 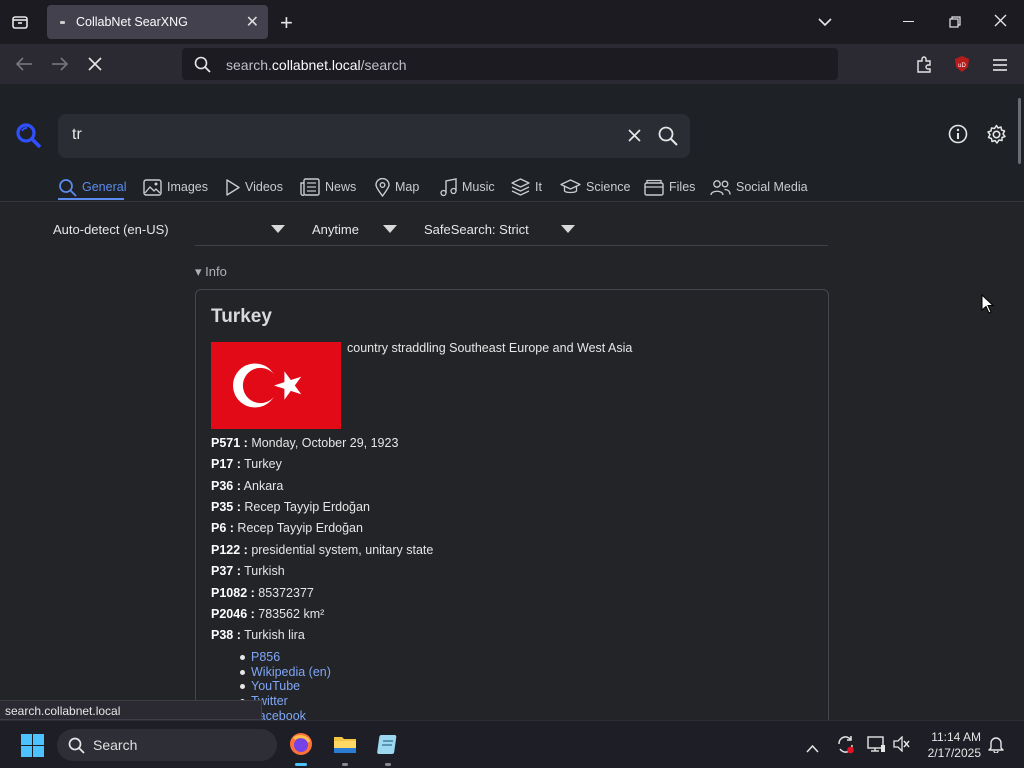 What do you see at coordinates (95, 66) in the screenshot?
I see `stop-loading-icon` at bounding box center [95, 66].